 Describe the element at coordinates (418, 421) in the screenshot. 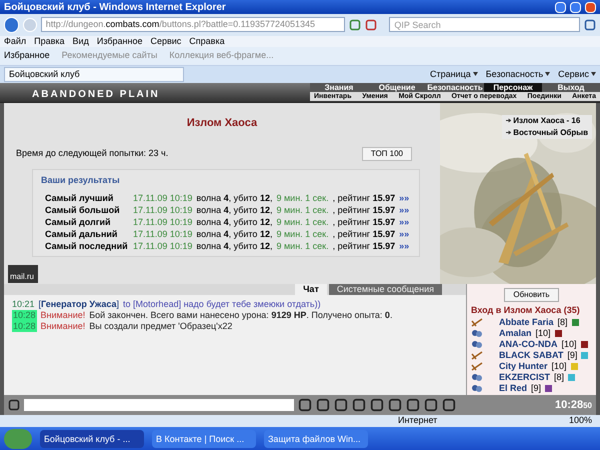

I see `zone-status: Интернет` at that location.